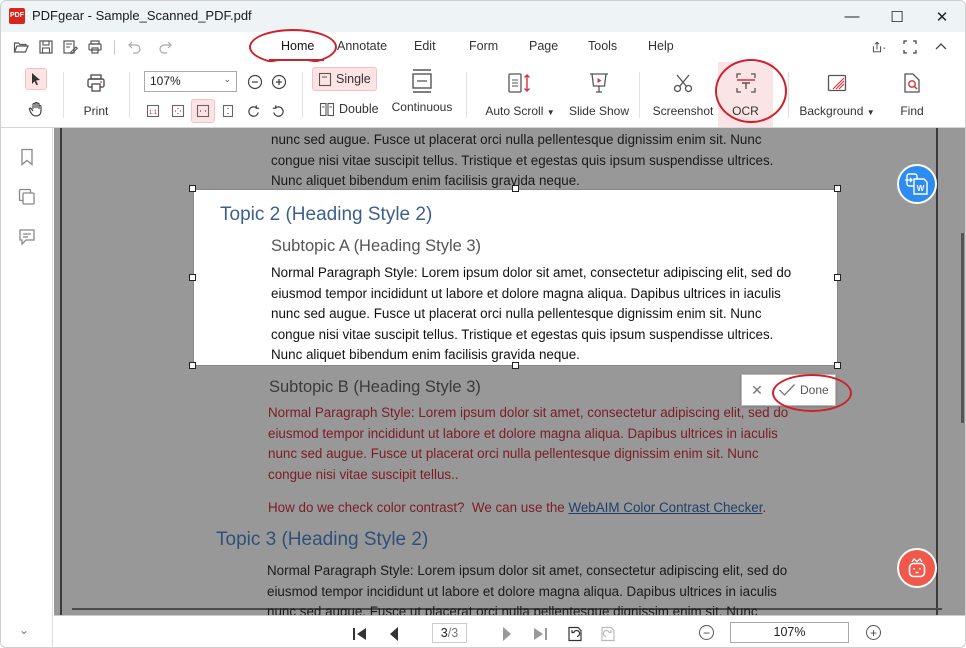 Image resolution: width=966 pixels, height=648 pixels. Describe the element at coordinates (962, 328) in the screenshot. I see `vertical-scrollbar` at that location.